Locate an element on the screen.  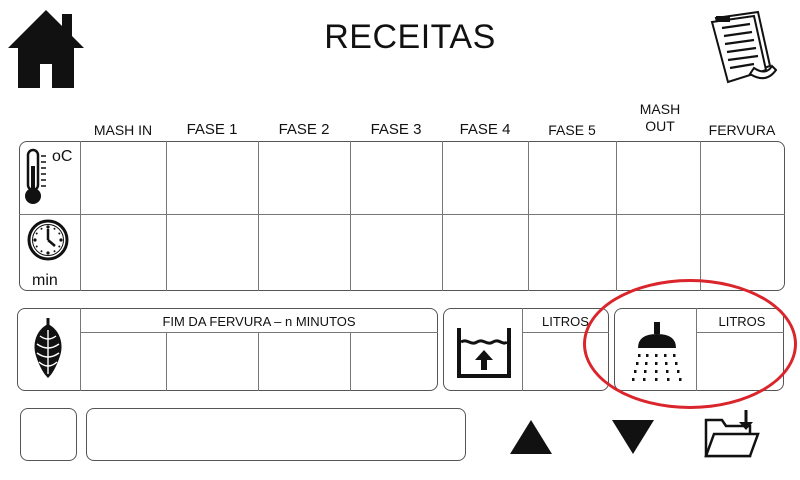
arrow-up-icon is located at coordinates (531, 437).